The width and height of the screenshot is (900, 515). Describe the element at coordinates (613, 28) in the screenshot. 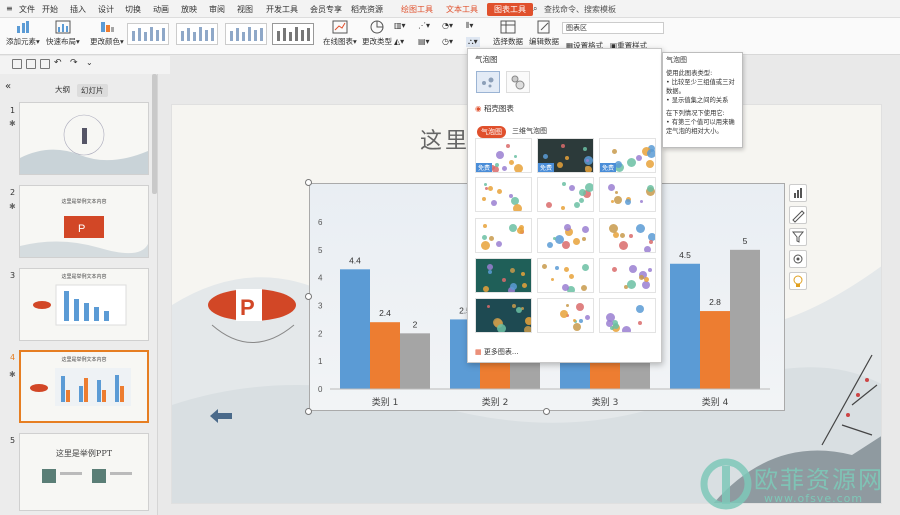

I see `chart-area-select: 图表区` at that location.